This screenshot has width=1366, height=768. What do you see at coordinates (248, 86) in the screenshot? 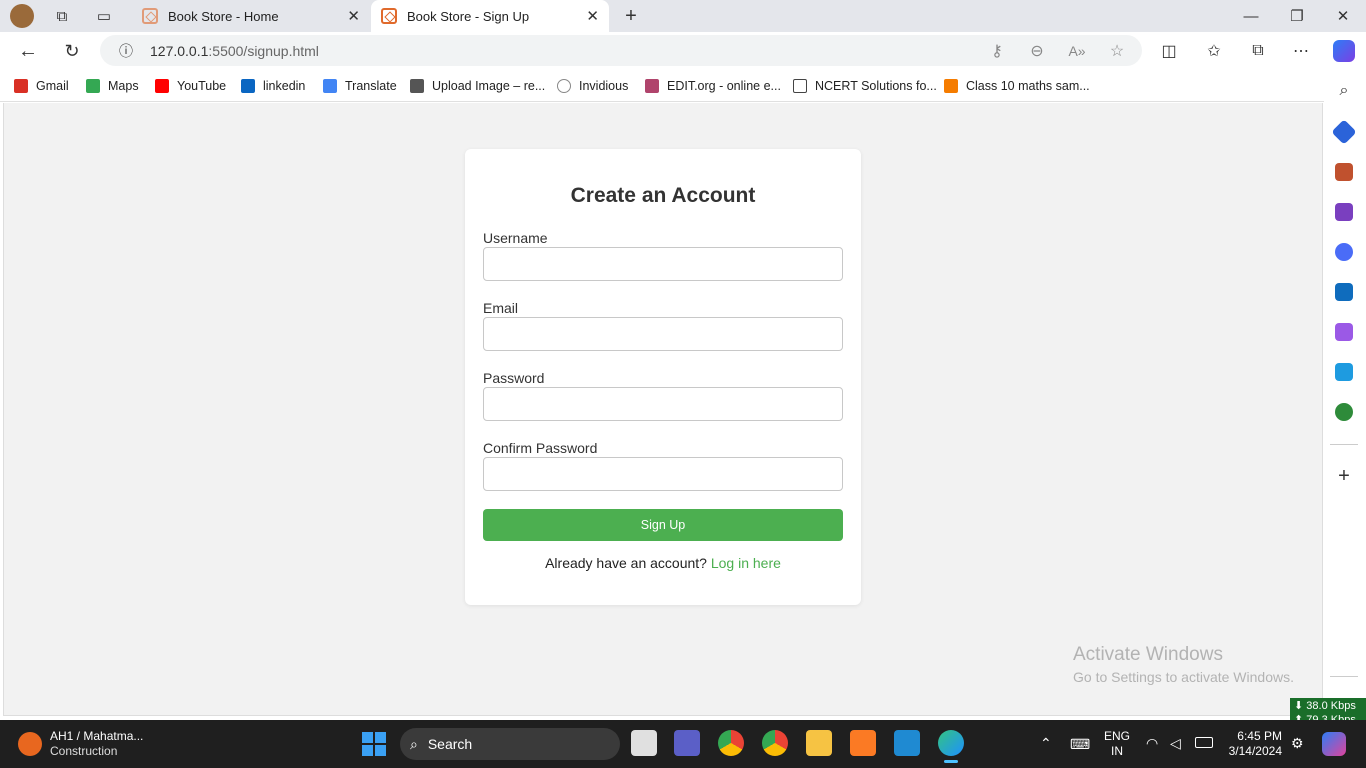
I see `linkedin-icon` at bounding box center [248, 86].